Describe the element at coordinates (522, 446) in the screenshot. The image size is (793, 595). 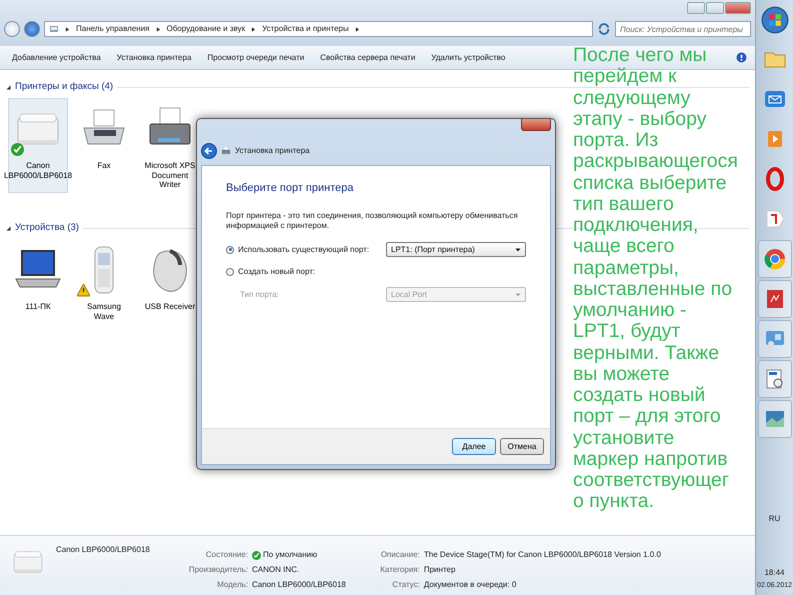
I see `dialog-button: Отмена` at that location.